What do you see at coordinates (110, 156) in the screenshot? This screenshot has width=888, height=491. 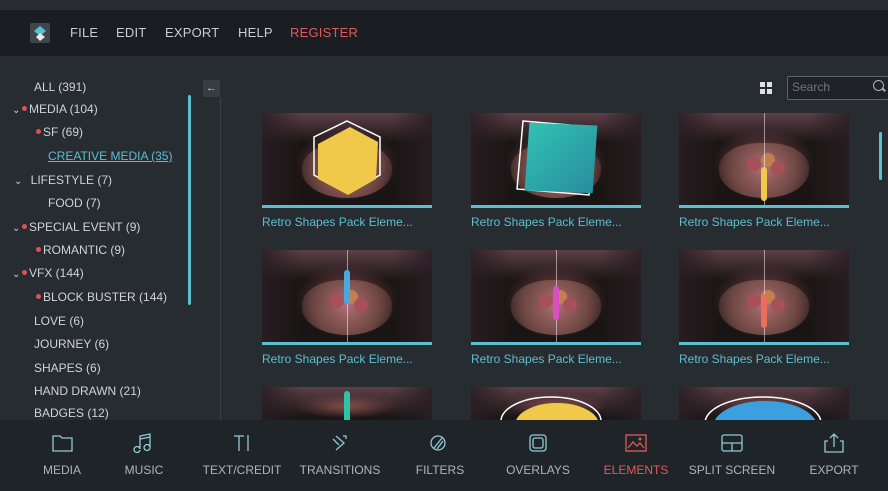 I see `category-creative-media: CREATIVE MEDIA (35)` at bounding box center [110, 156].